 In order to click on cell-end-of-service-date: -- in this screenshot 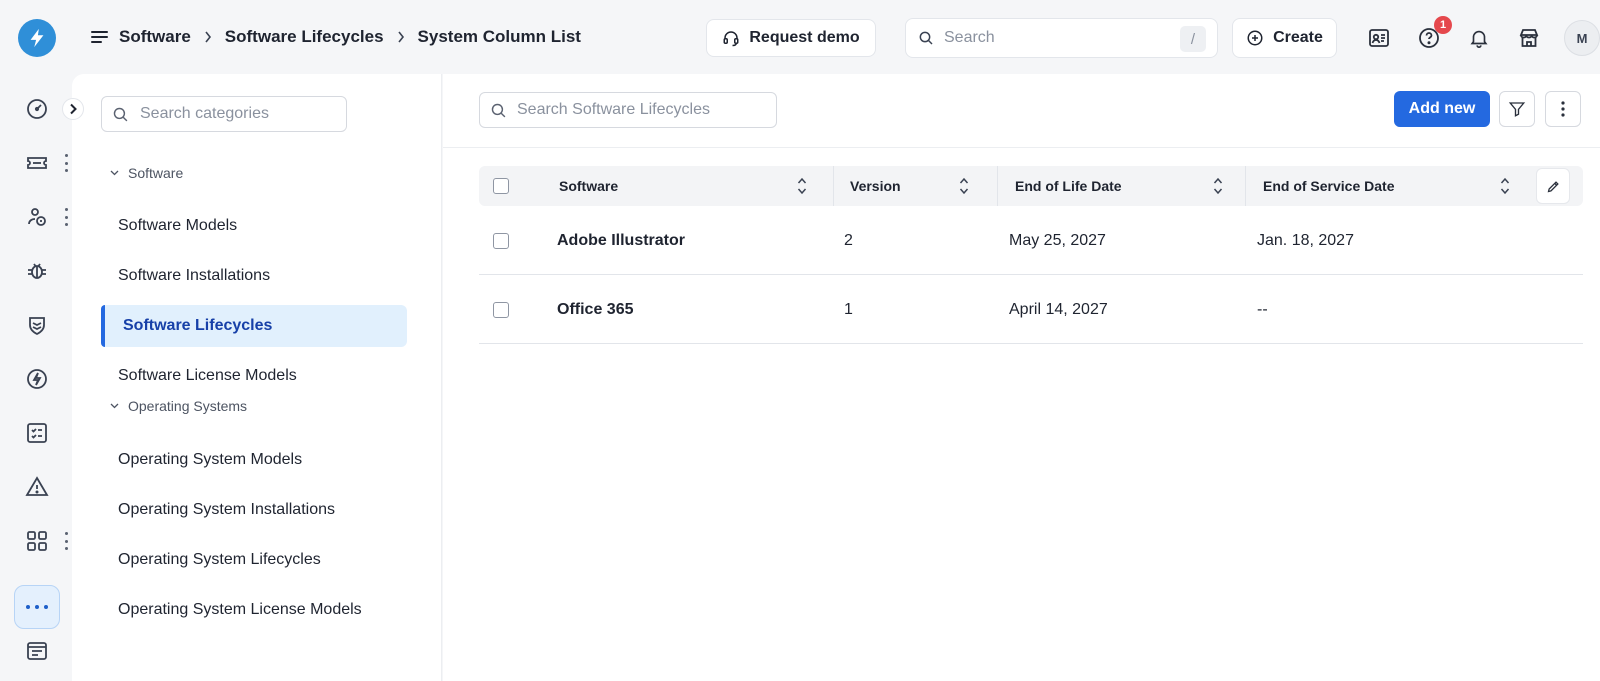, I will do `click(1262, 309)`.